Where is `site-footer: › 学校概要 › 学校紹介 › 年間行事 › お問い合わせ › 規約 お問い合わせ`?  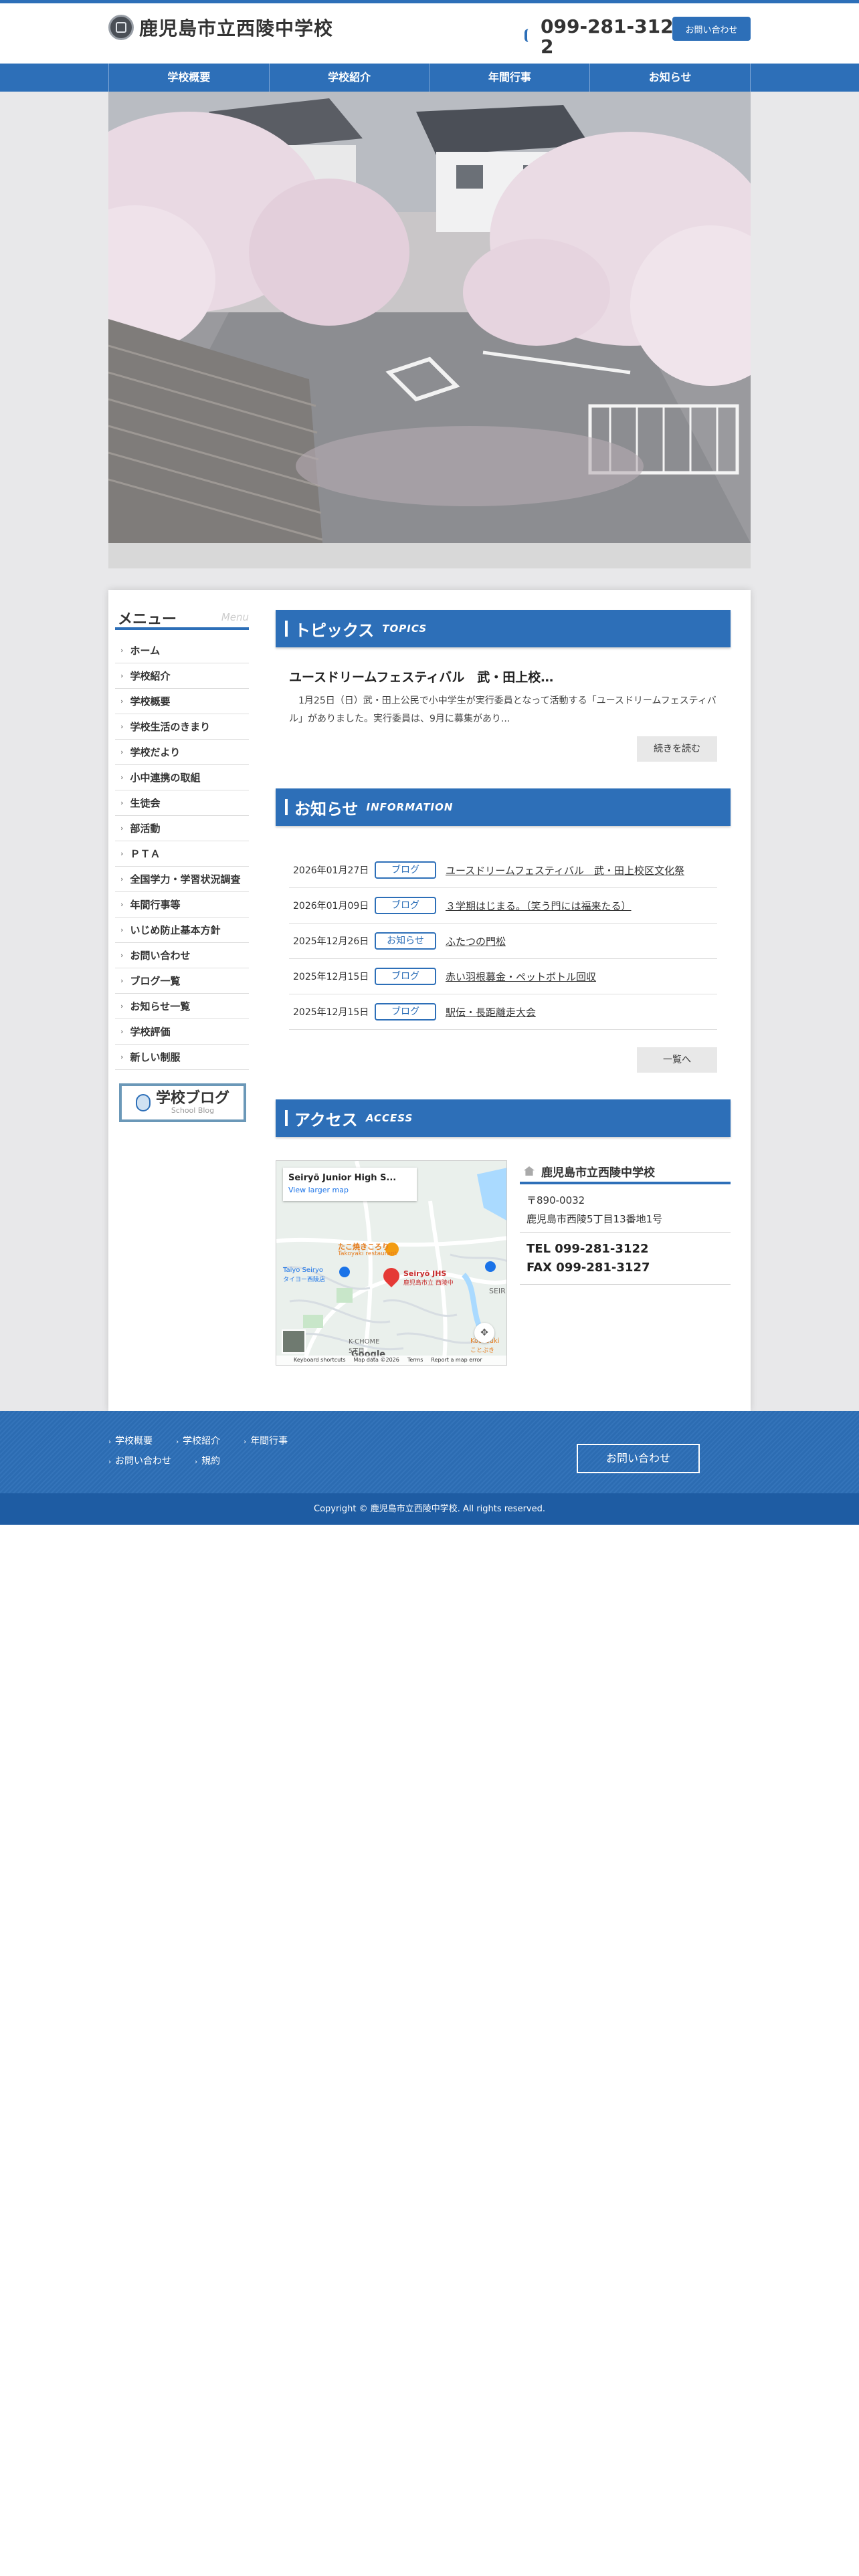
site-footer: › 学校概要 › 学校紹介 › 年間行事 › お問い合わせ › 規約 お問い合わせ is located at coordinates (429, 1452).